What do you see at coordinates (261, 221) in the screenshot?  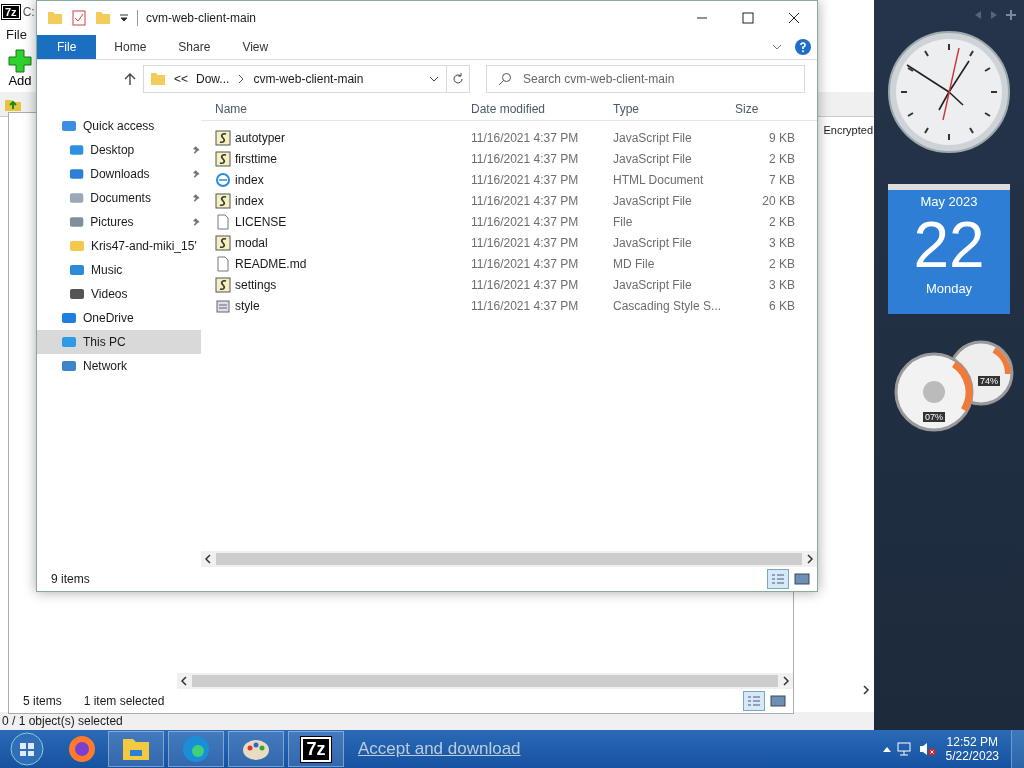 I see `file-name: LICENSE` at bounding box center [261, 221].